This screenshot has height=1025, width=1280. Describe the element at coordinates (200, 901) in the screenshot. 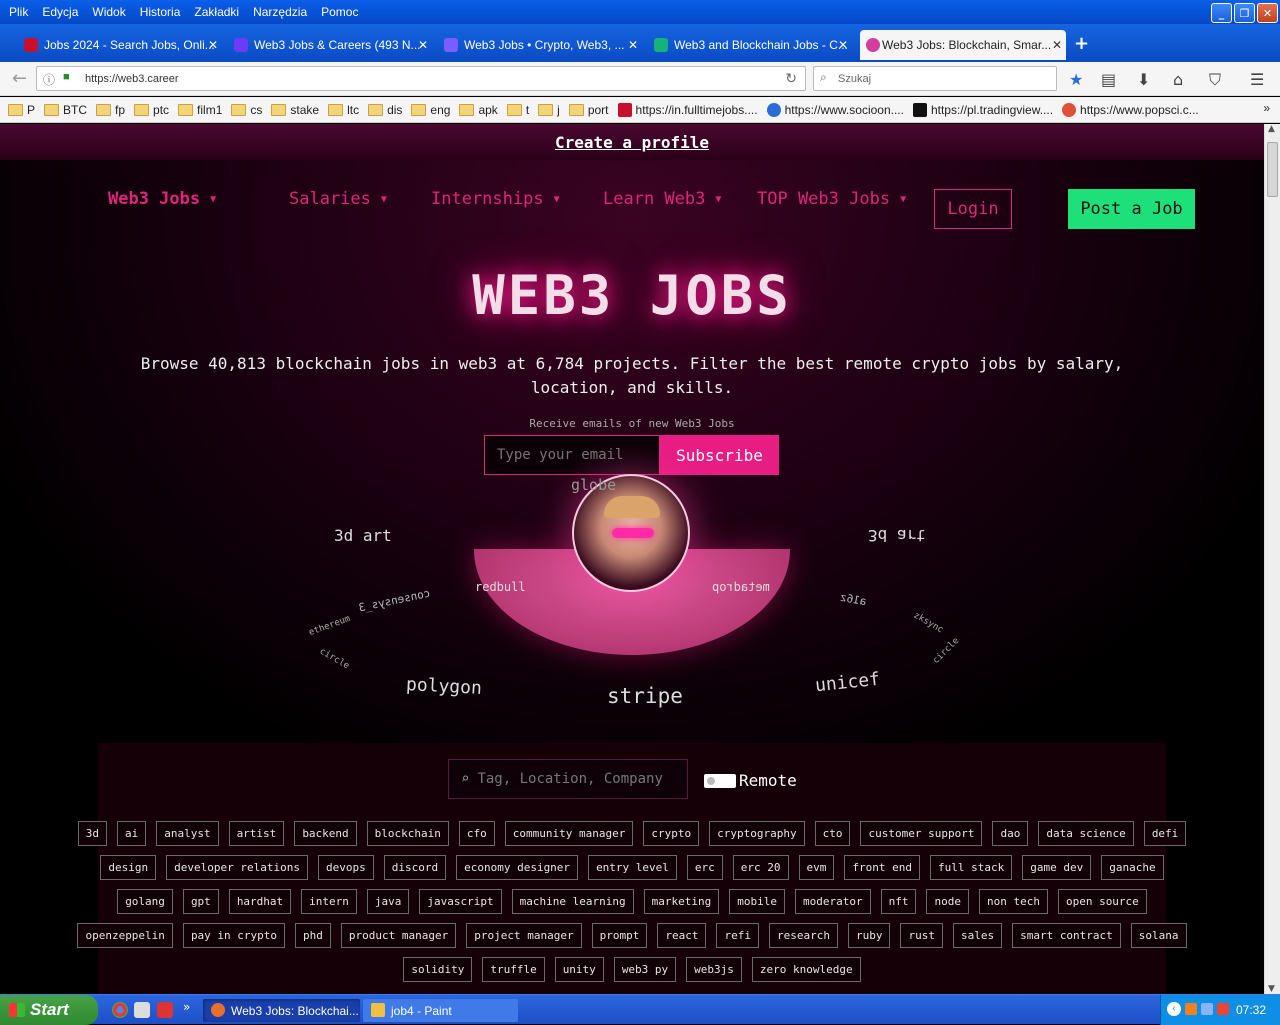

I see `tag-chip: gpt` at that location.